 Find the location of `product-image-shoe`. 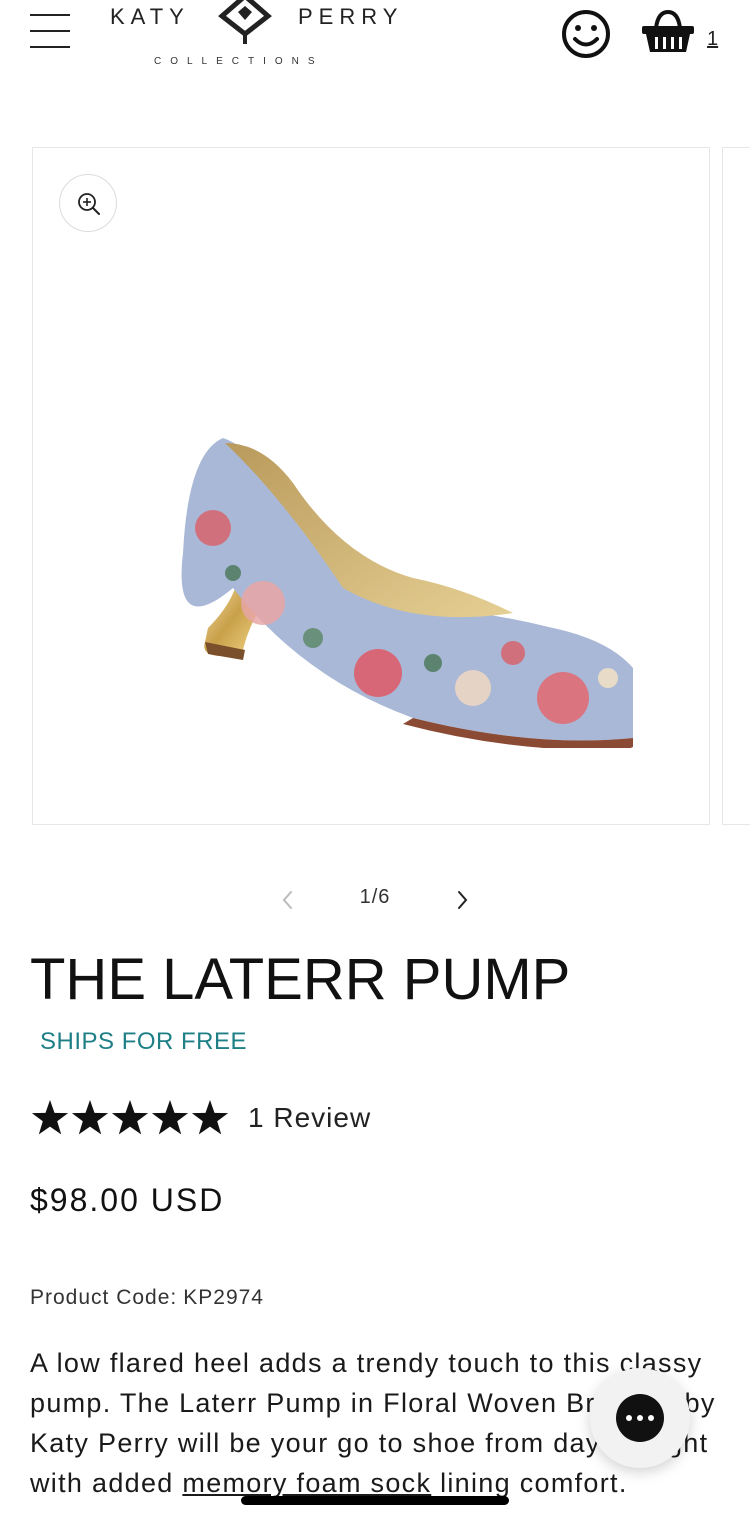

product-image-shoe is located at coordinates (407, 593).